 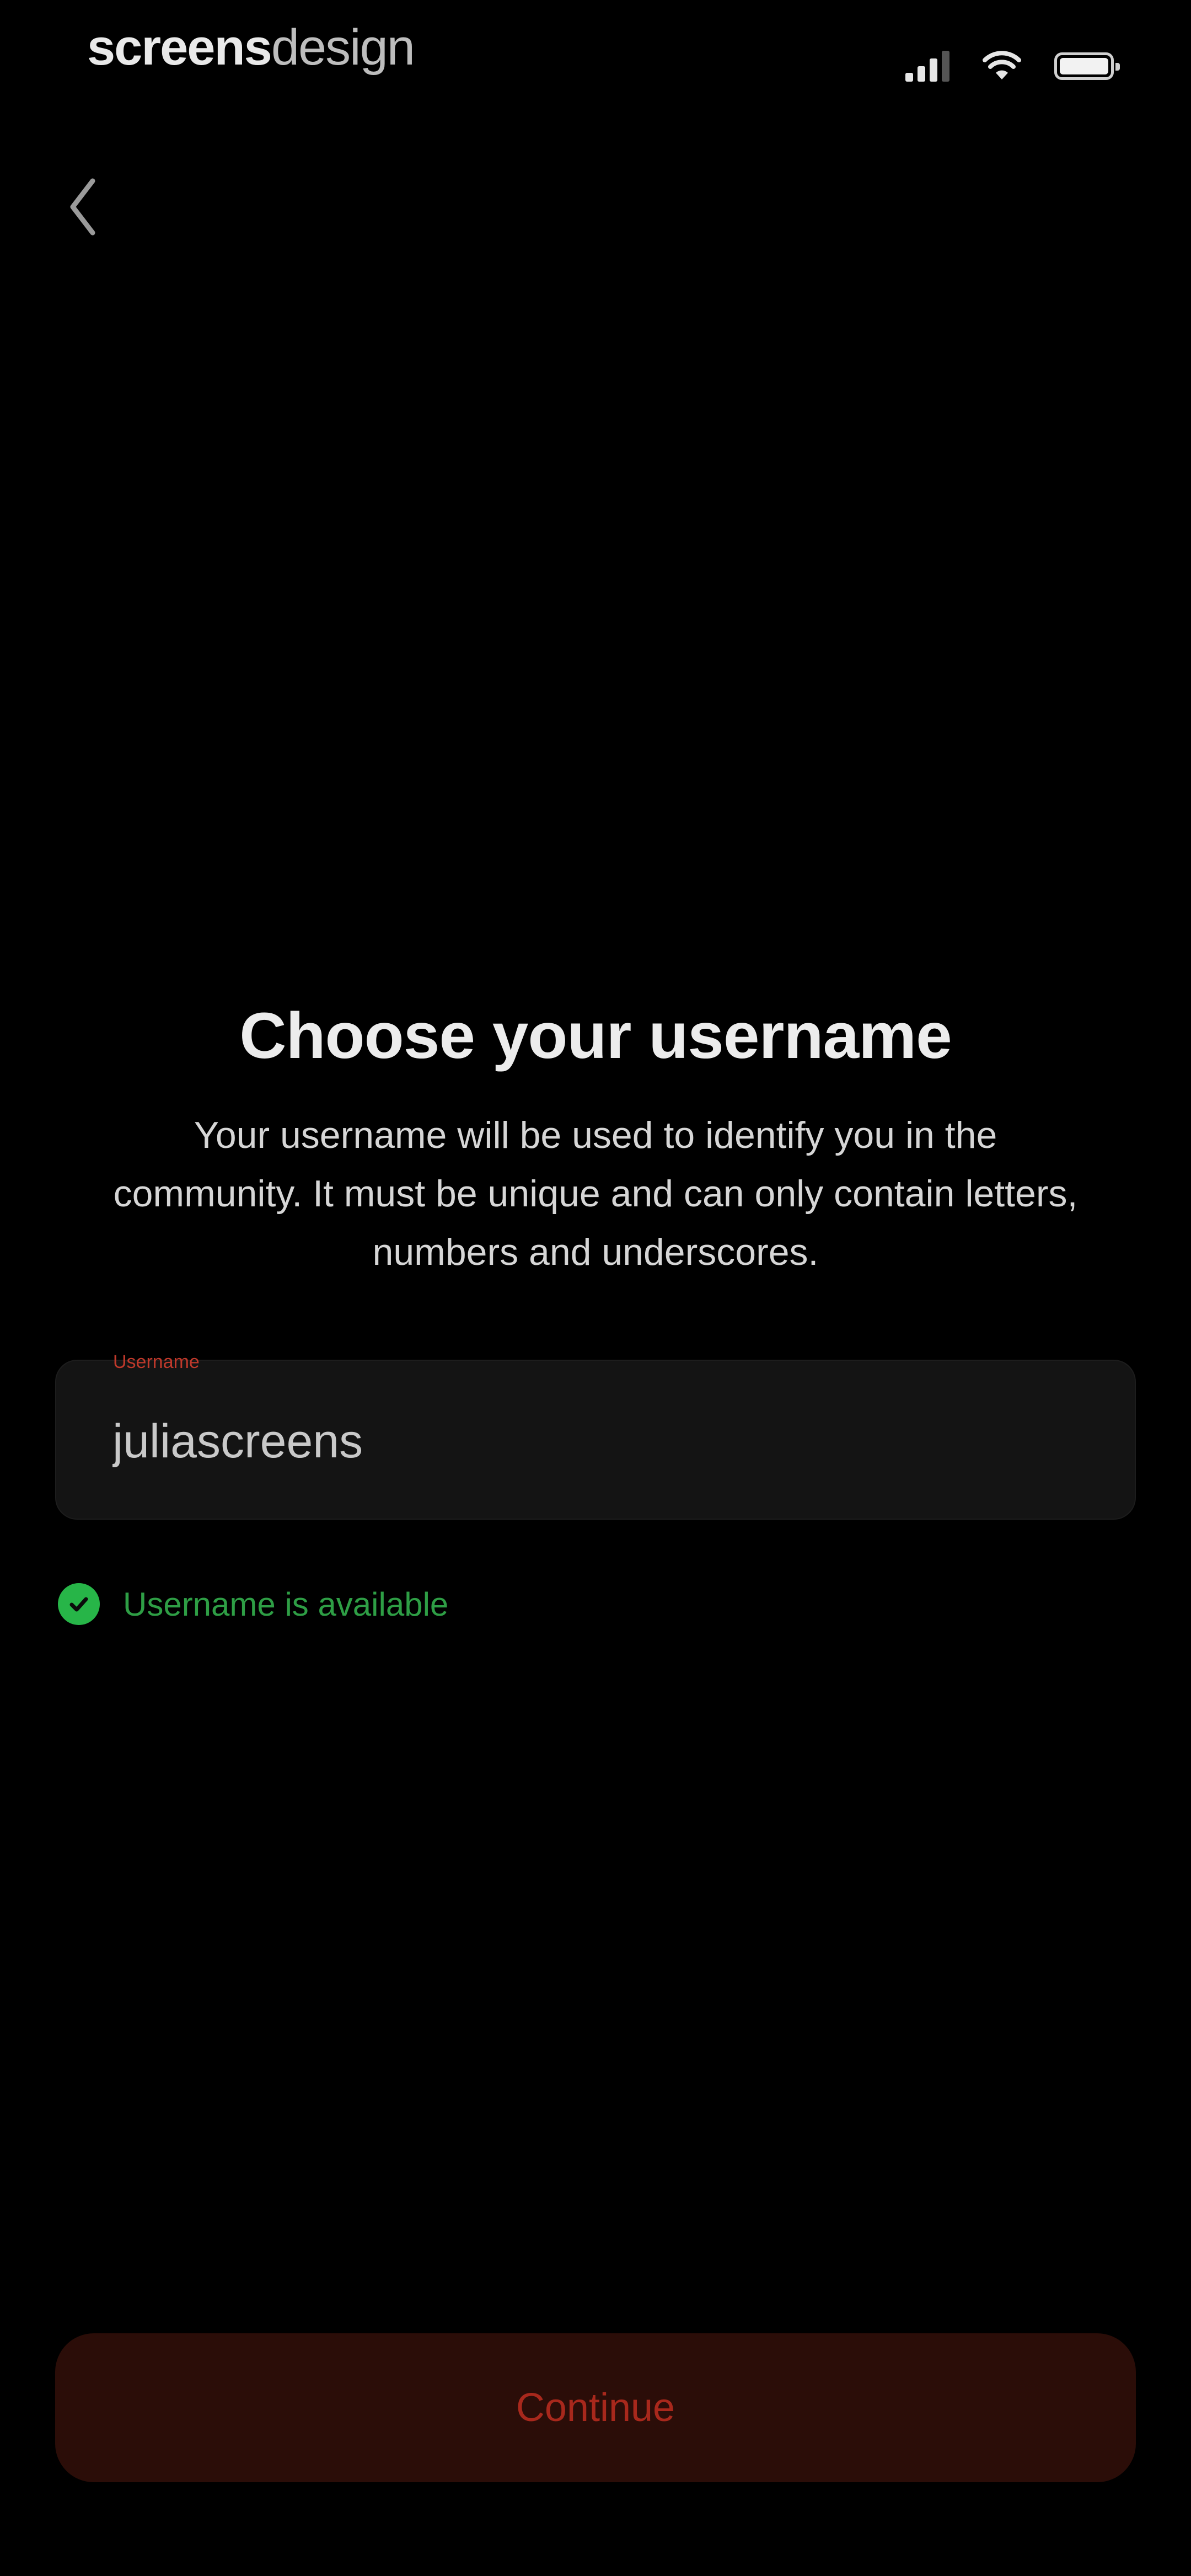 I want to click on signal-icon, so click(x=927, y=66).